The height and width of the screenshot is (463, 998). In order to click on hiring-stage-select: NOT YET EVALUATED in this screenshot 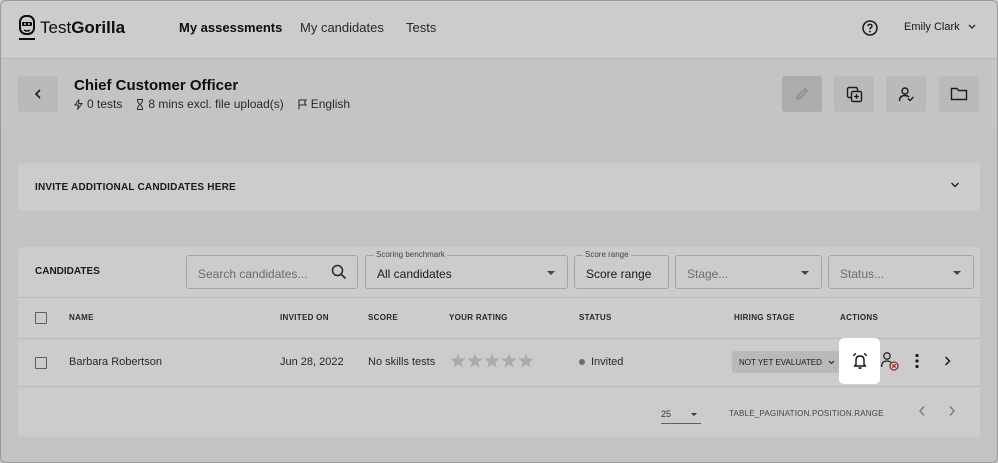, I will do `click(786, 362)`.